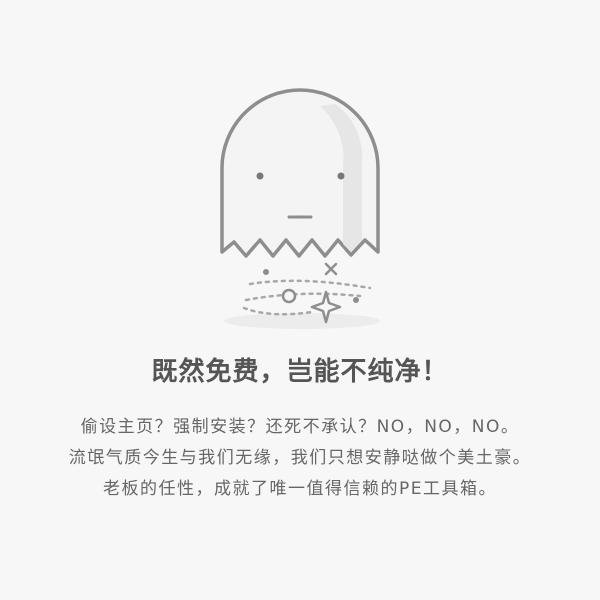 The width and height of the screenshot is (600, 600). Describe the element at coordinates (356, 300) in the screenshot. I see `sparkle-dot-right` at that location.